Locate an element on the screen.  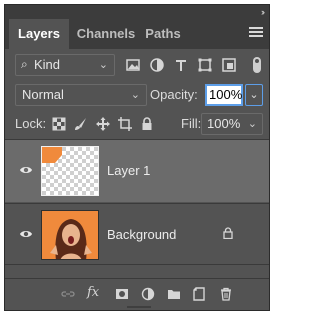
lock-artboard-icon is located at coordinates (125, 124).